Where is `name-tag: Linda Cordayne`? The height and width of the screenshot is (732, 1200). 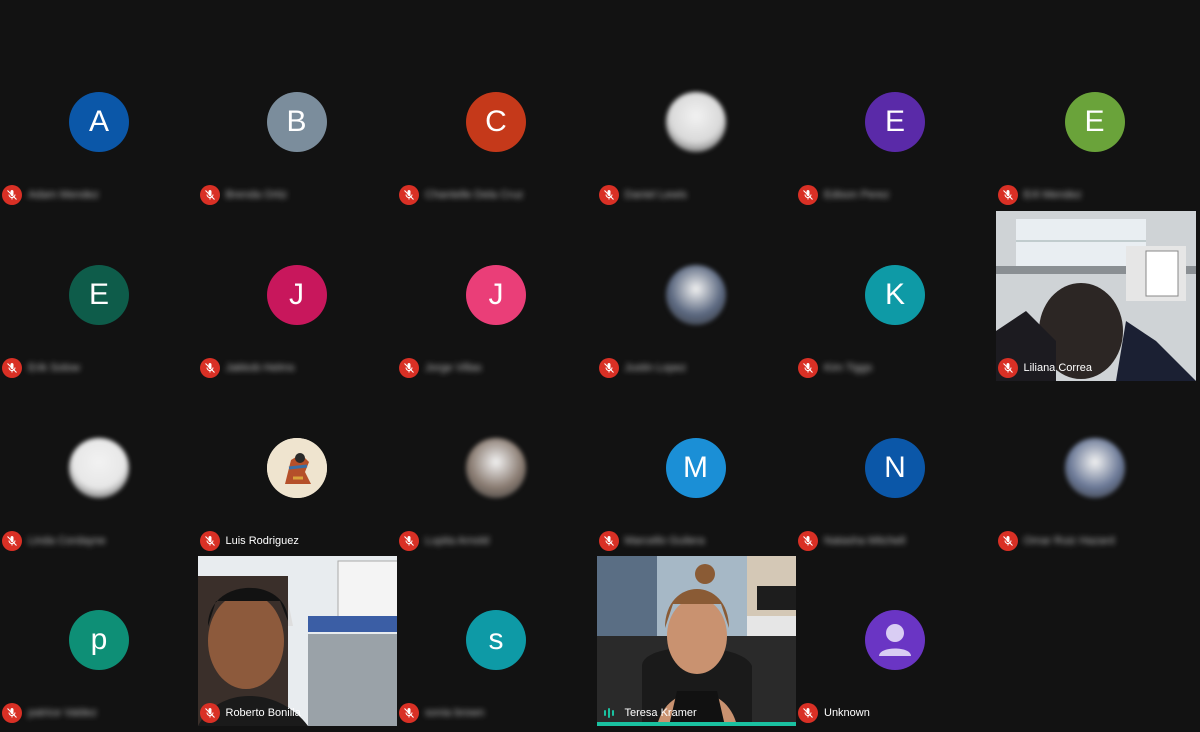
name-tag: Linda Cordayne is located at coordinates (54, 541).